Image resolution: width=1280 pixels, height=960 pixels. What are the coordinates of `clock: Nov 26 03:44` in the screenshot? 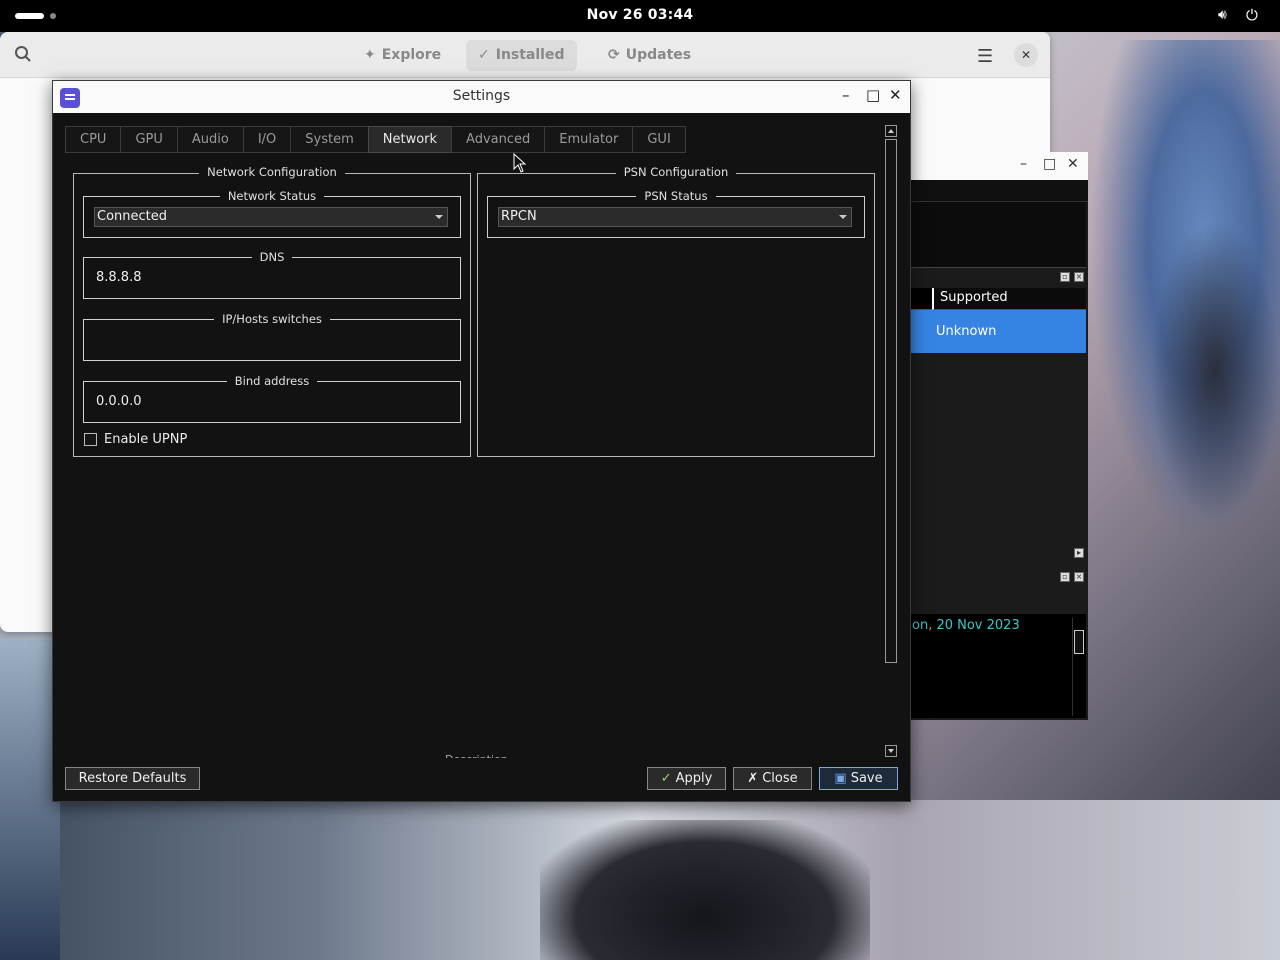 It's located at (640, 15).